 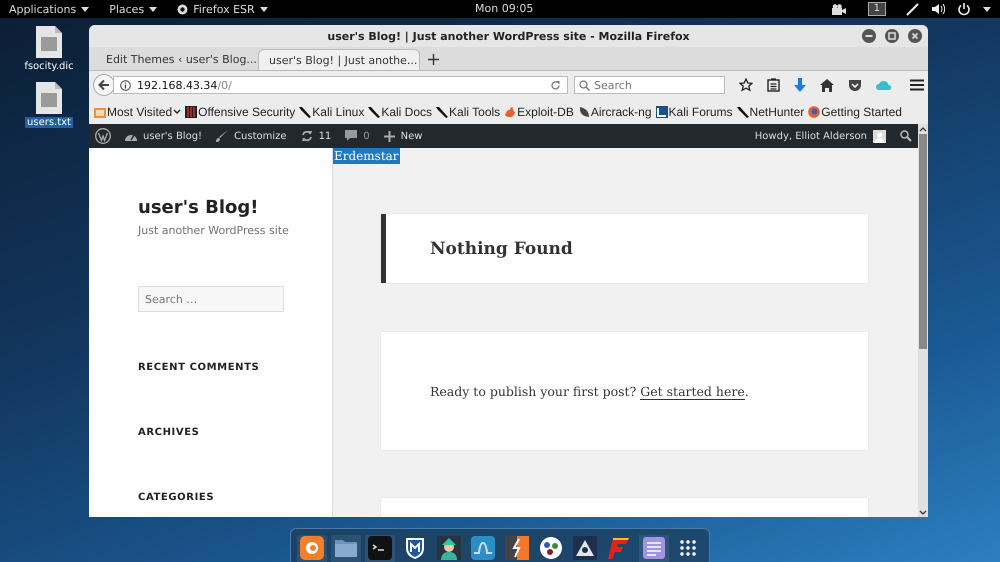 What do you see at coordinates (501, 248) in the screenshot?
I see `page-heading: Nothing Found` at bounding box center [501, 248].